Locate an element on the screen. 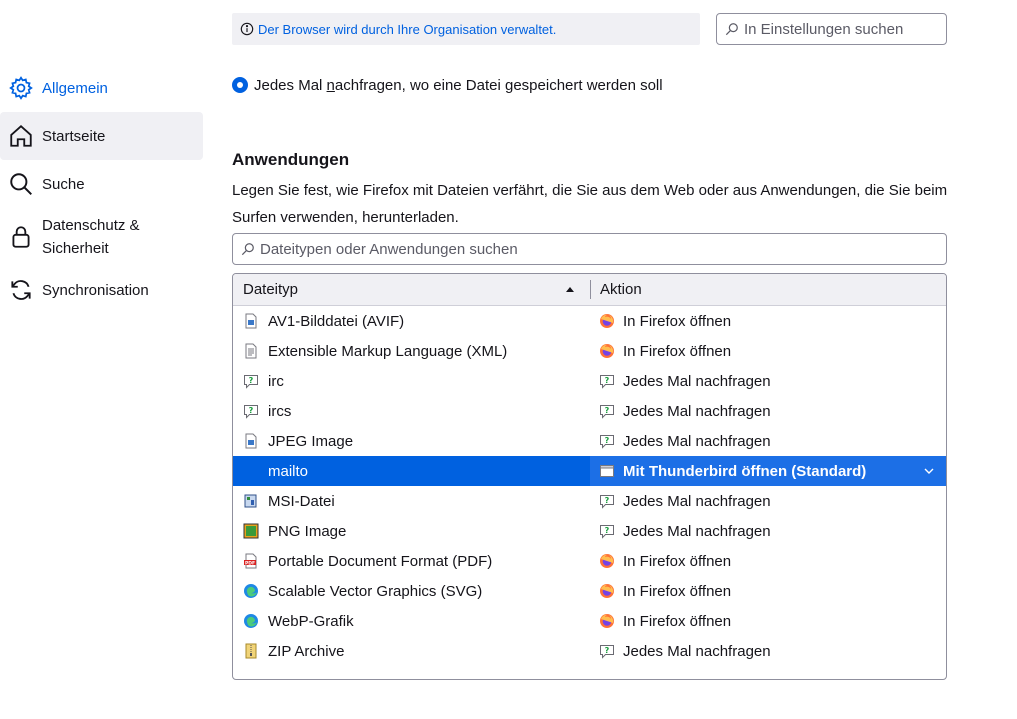  settings-search-input: In Einstellungen suchen is located at coordinates (831, 29).